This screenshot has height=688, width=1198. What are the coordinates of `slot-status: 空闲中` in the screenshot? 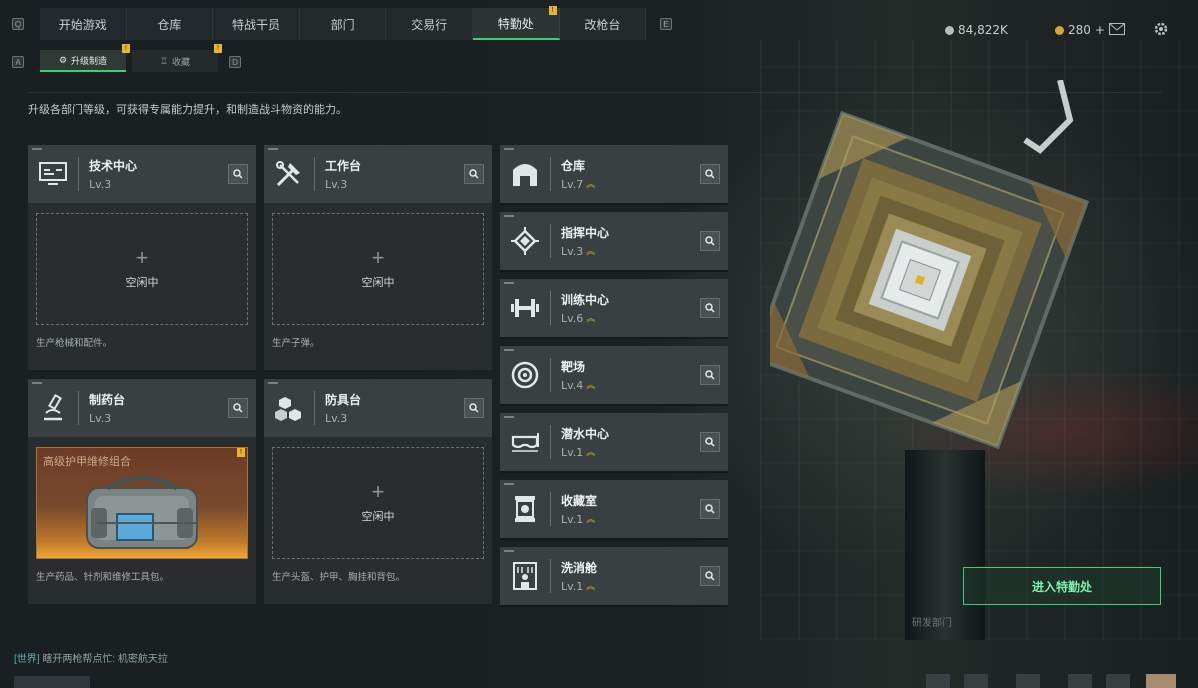 It's located at (142, 283).